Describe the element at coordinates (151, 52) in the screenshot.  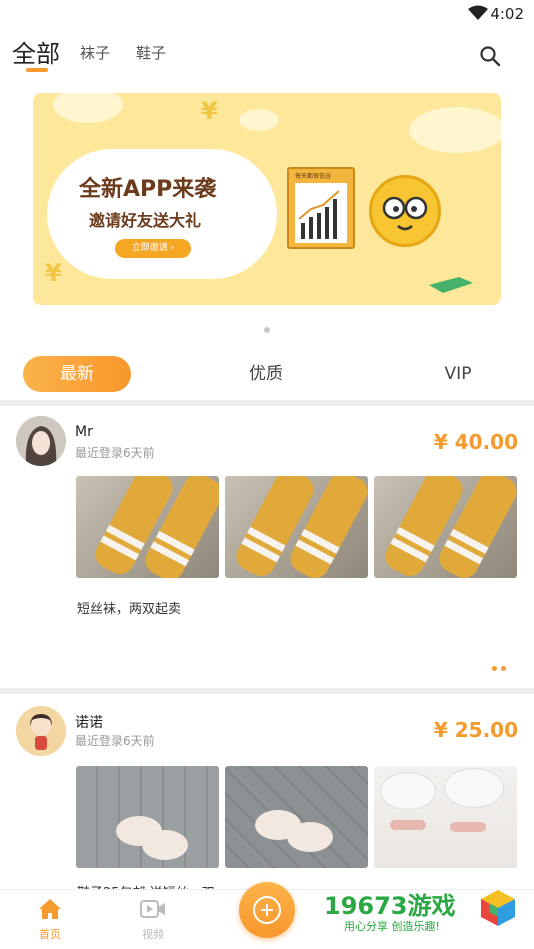
I see `tab-shoes: 鞋子` at that location.